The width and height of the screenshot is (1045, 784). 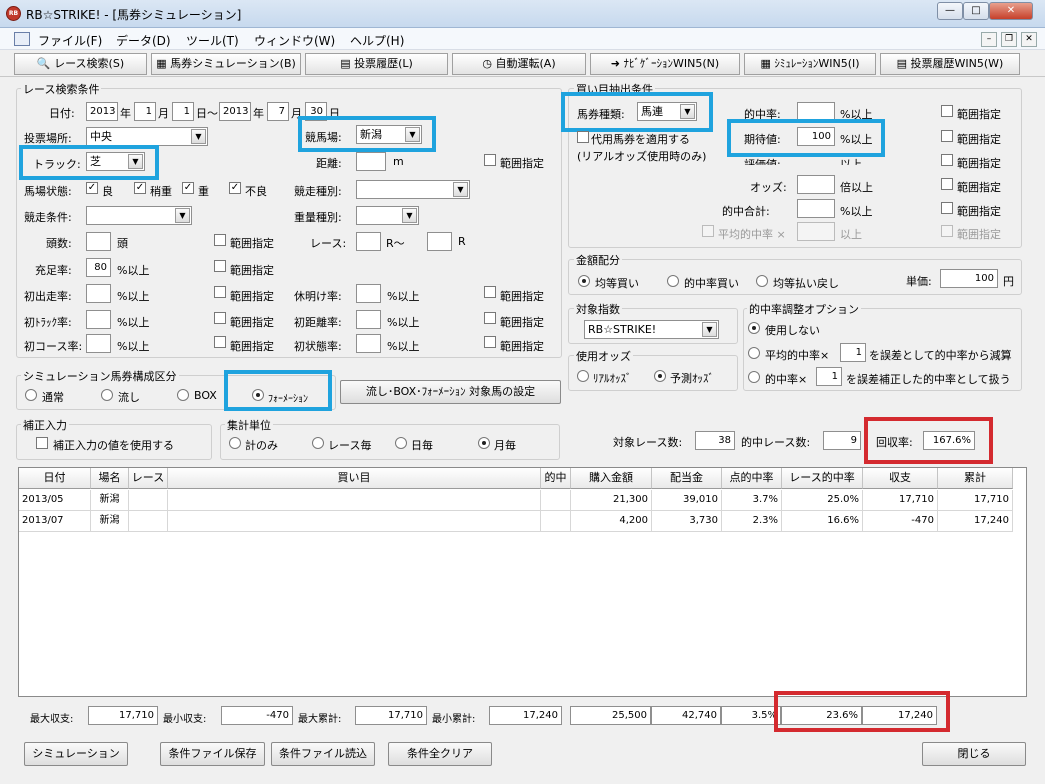 I want to click on first-state-input, so click(x=368, y=343).